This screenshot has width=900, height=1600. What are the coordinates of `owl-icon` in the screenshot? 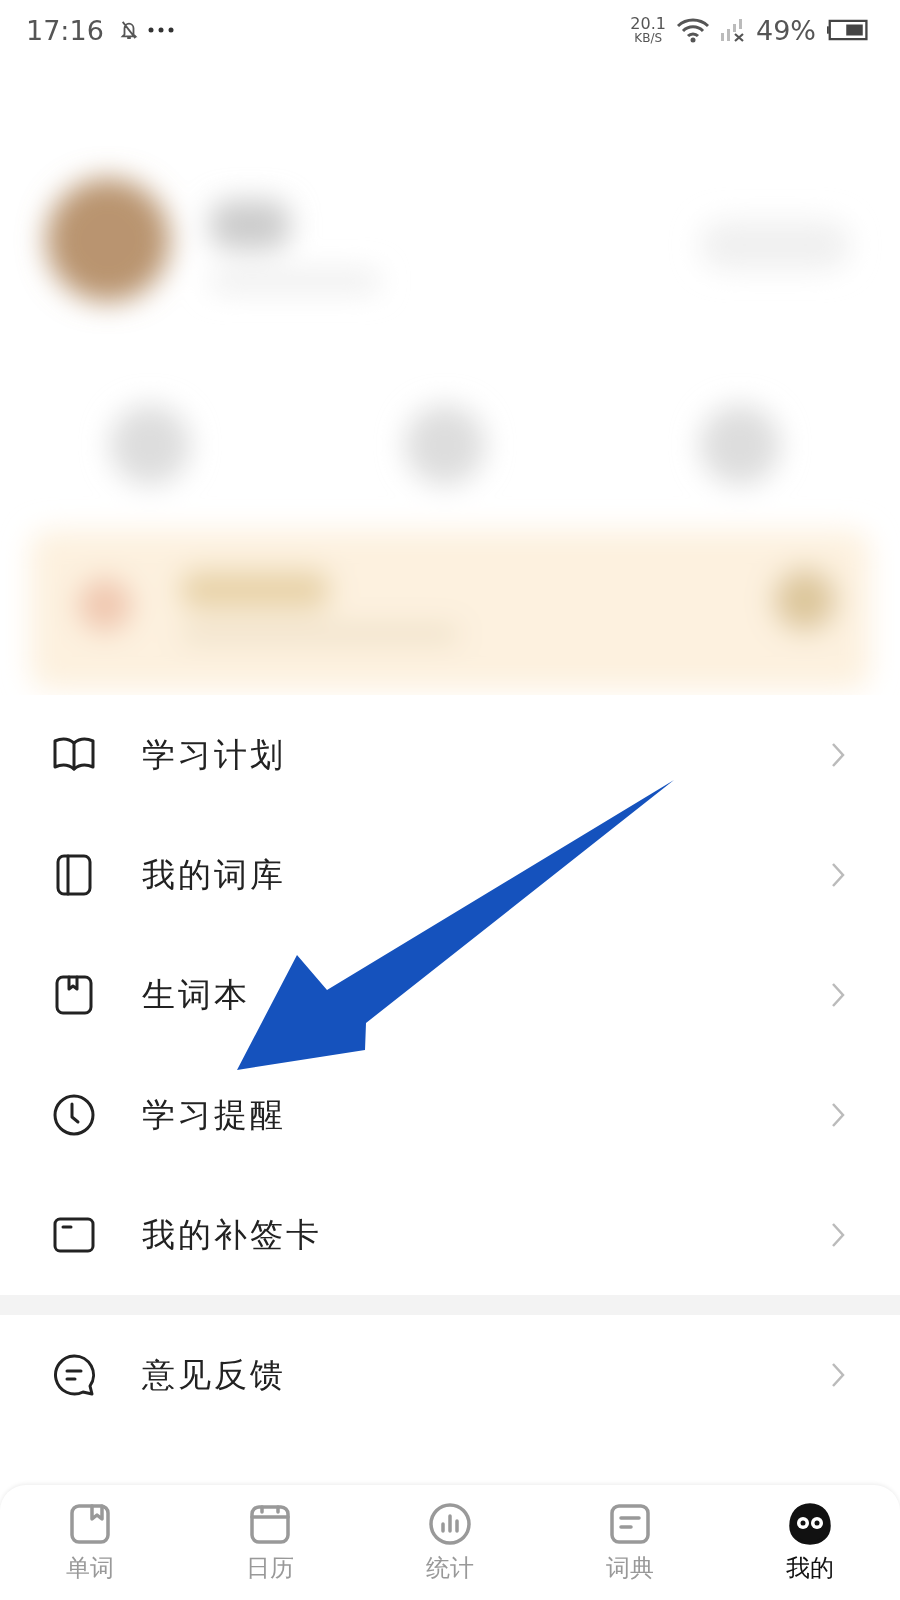 It's located at (810, 1523).